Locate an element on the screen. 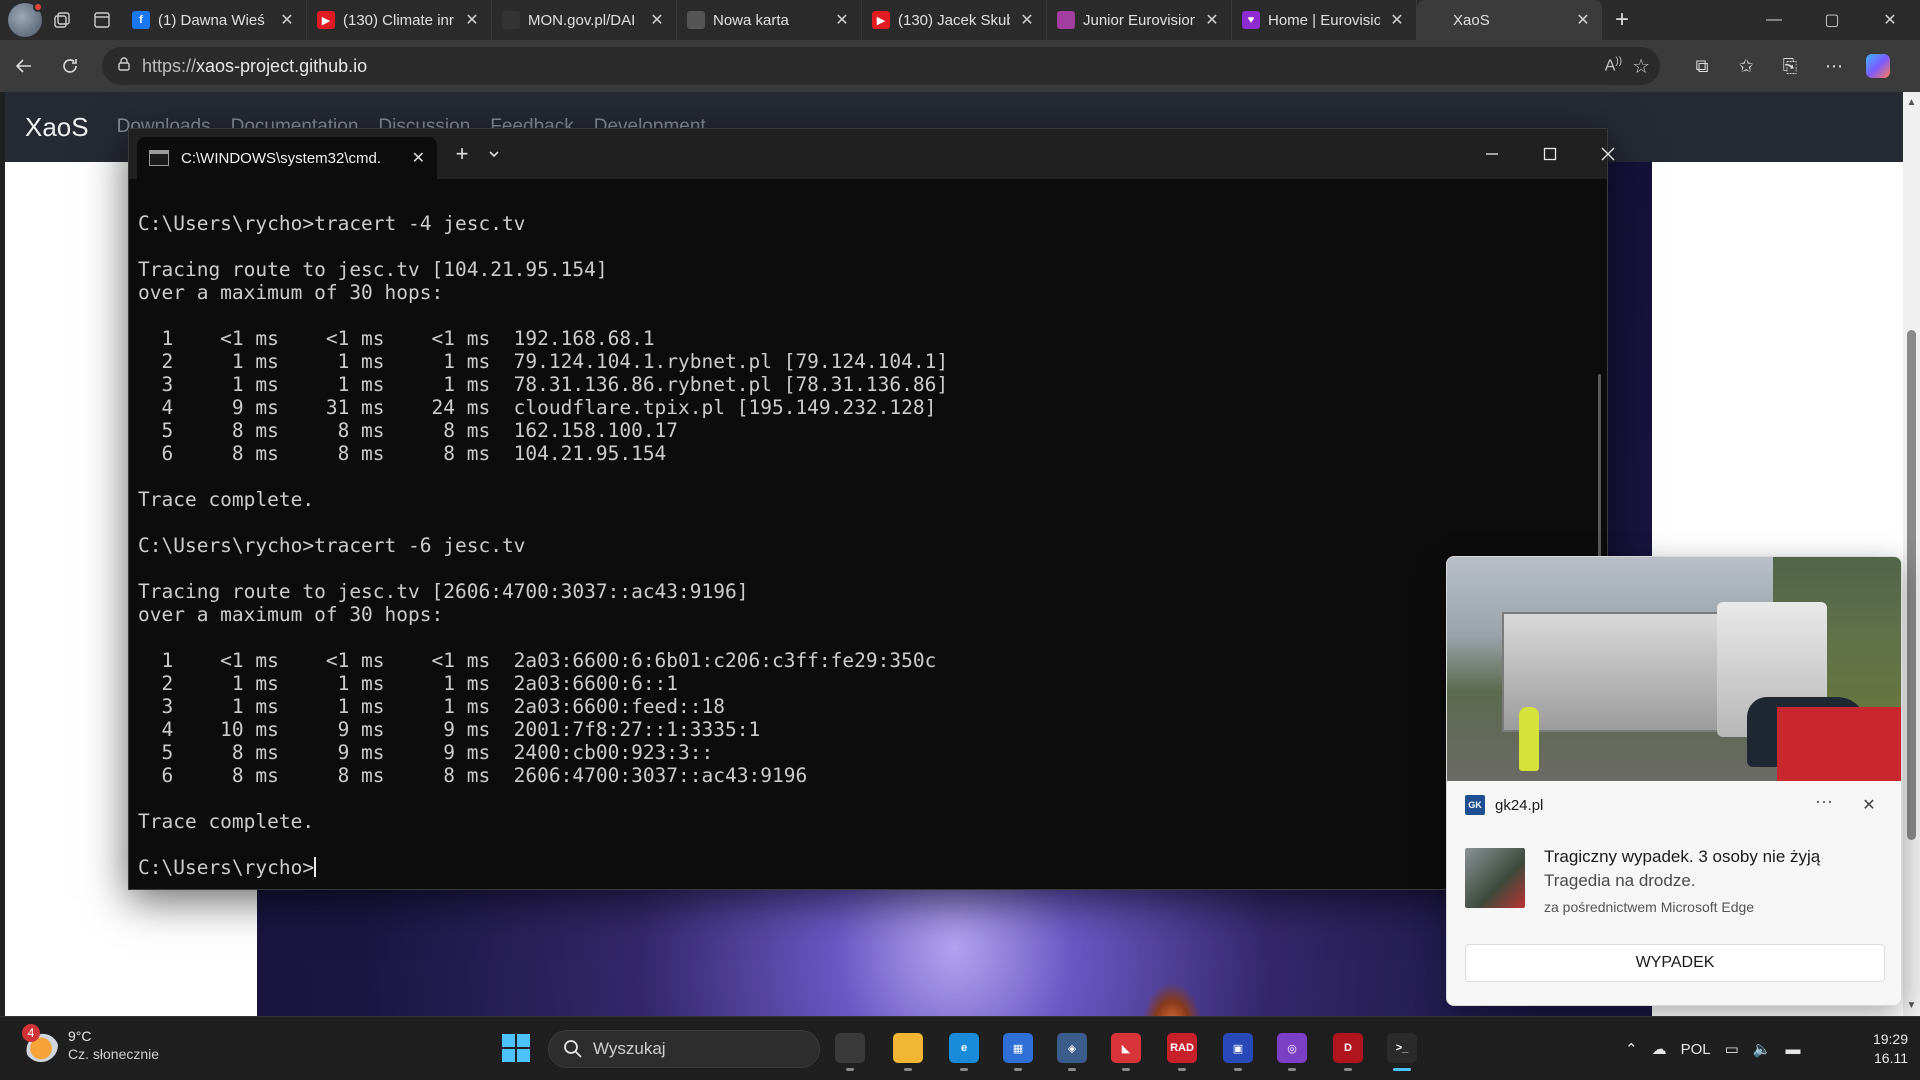 The image size is (1920, 1080). browser-tab-title: XaoS is located at coordinates (1471, 20).